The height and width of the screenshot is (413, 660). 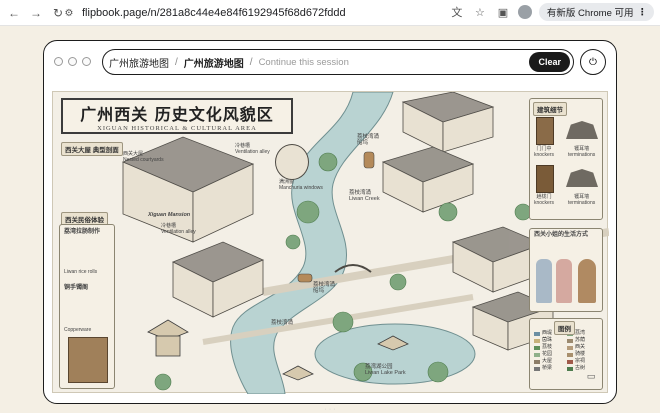 I want to click on profile-avatar, so click(x=524, y=12).